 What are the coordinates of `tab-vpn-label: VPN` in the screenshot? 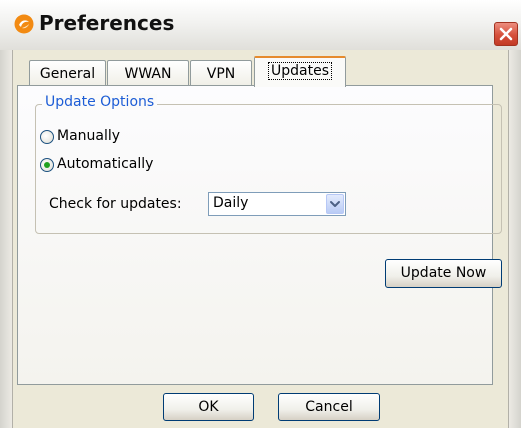 It's located at (221, 74).